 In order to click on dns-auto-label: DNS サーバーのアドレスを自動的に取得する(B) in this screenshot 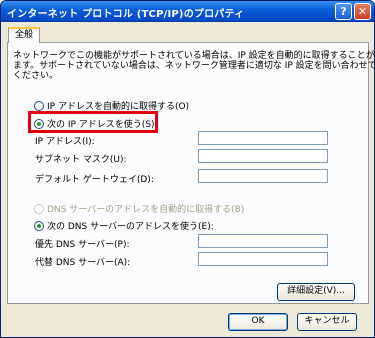, I will do `click(146, 210)`.